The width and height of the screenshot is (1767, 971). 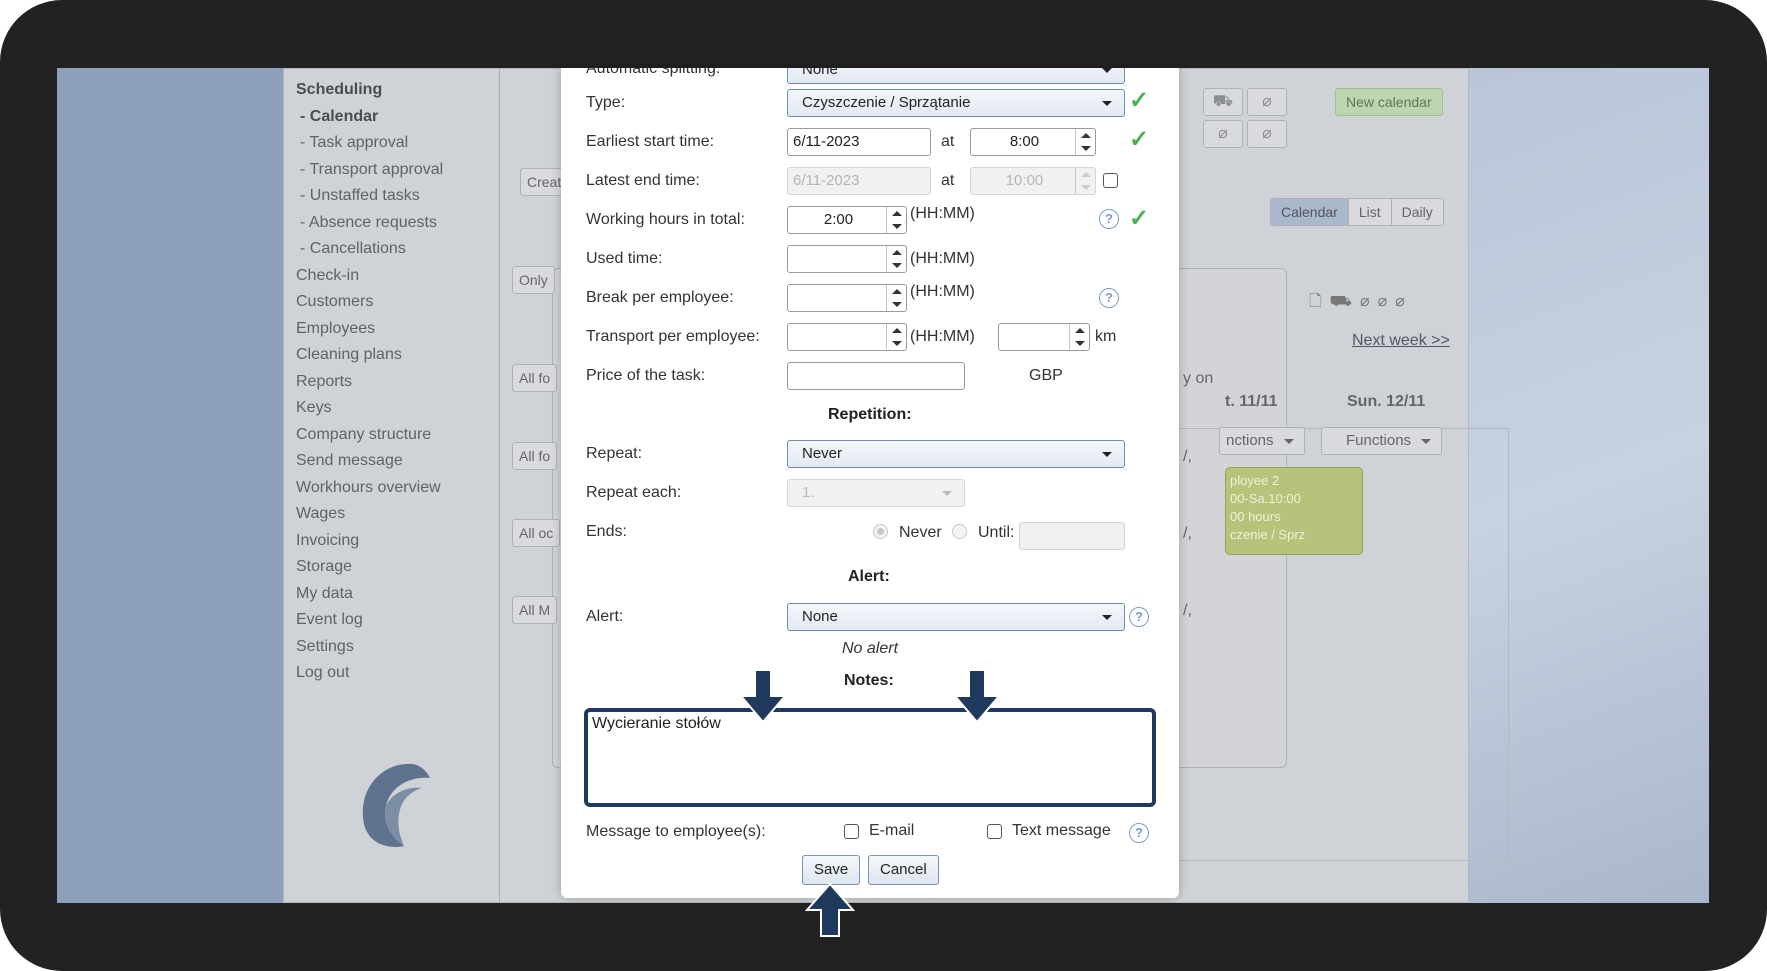 What do you see at coordinates (876, 376) in the screenshot?
I see `price-input` at bounding box center [876, 376].